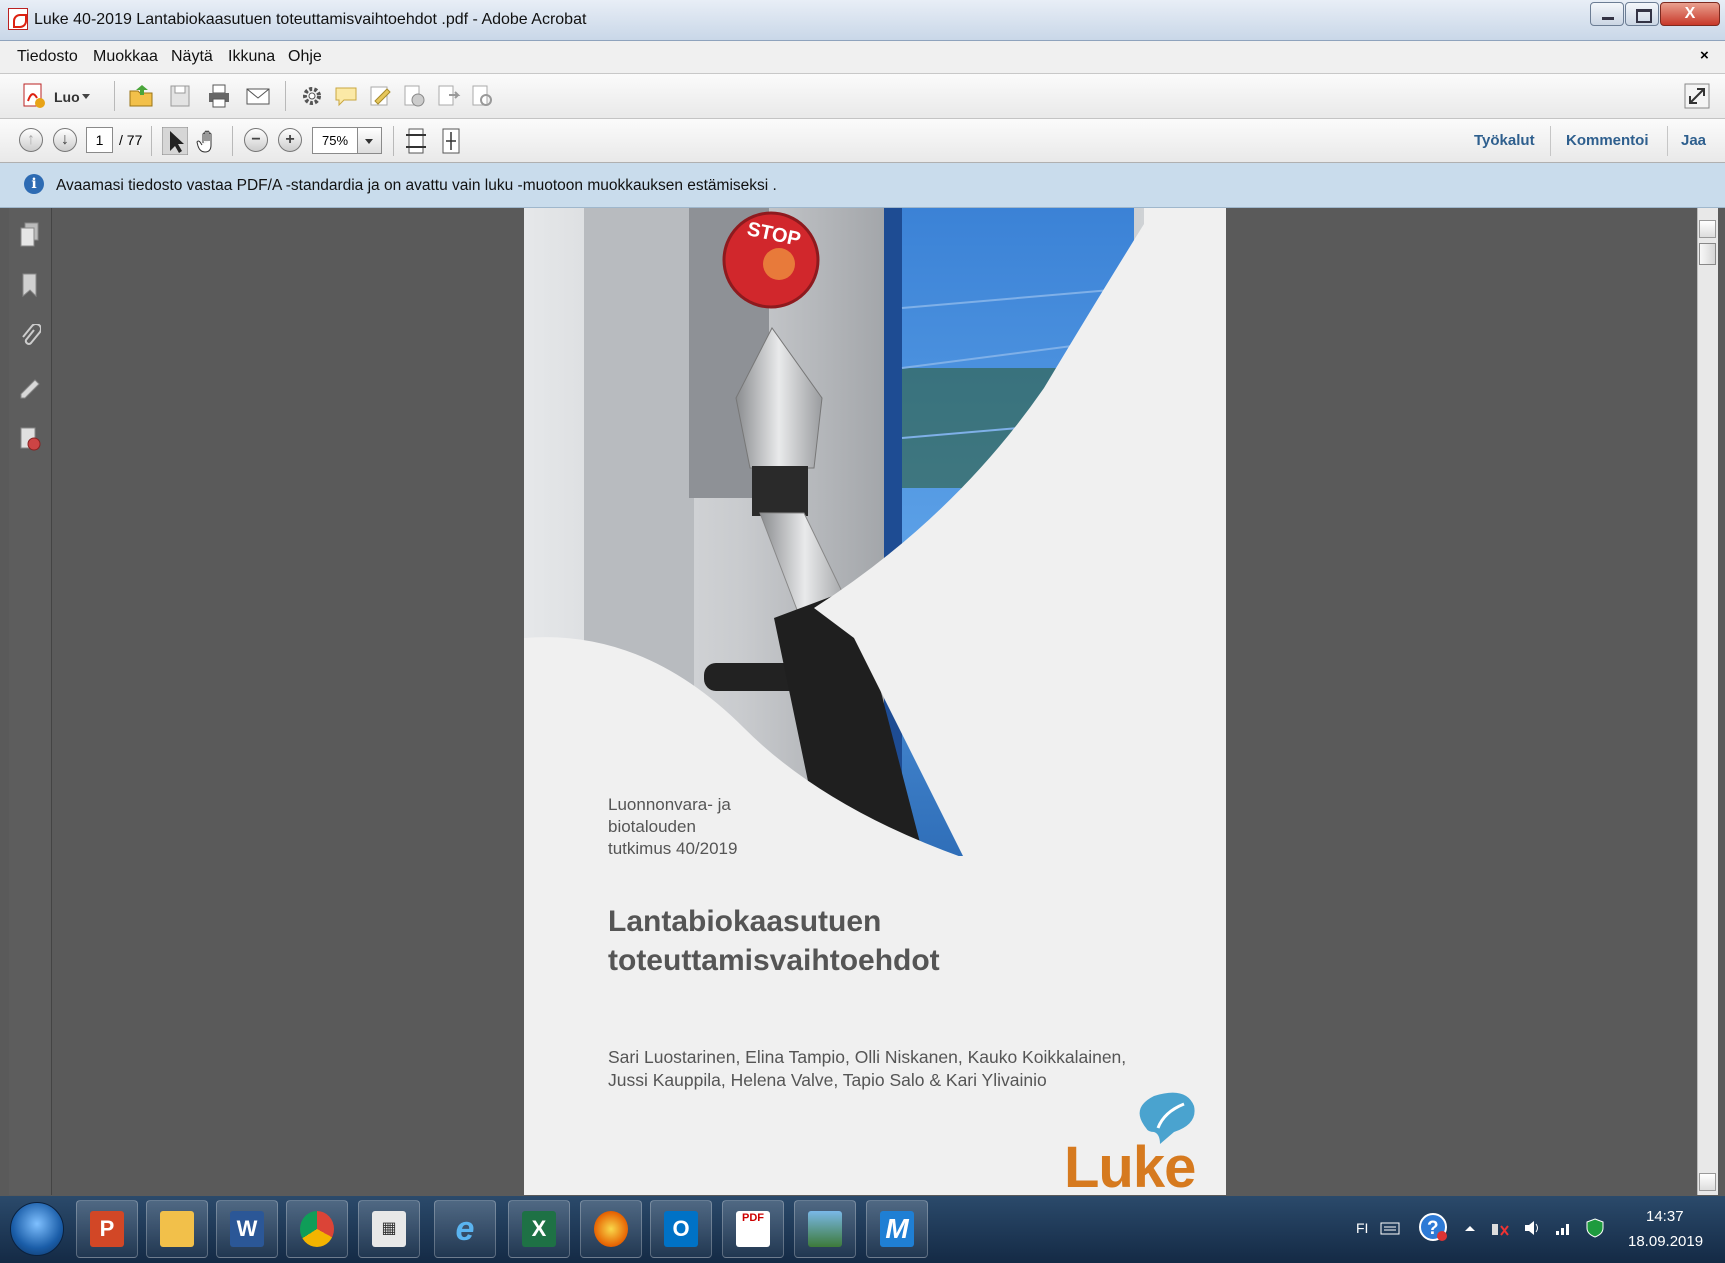 The height and width of the screenshot is (1263, 1725). I want to click on network-disconnected-icon, so click(1500, 1228).